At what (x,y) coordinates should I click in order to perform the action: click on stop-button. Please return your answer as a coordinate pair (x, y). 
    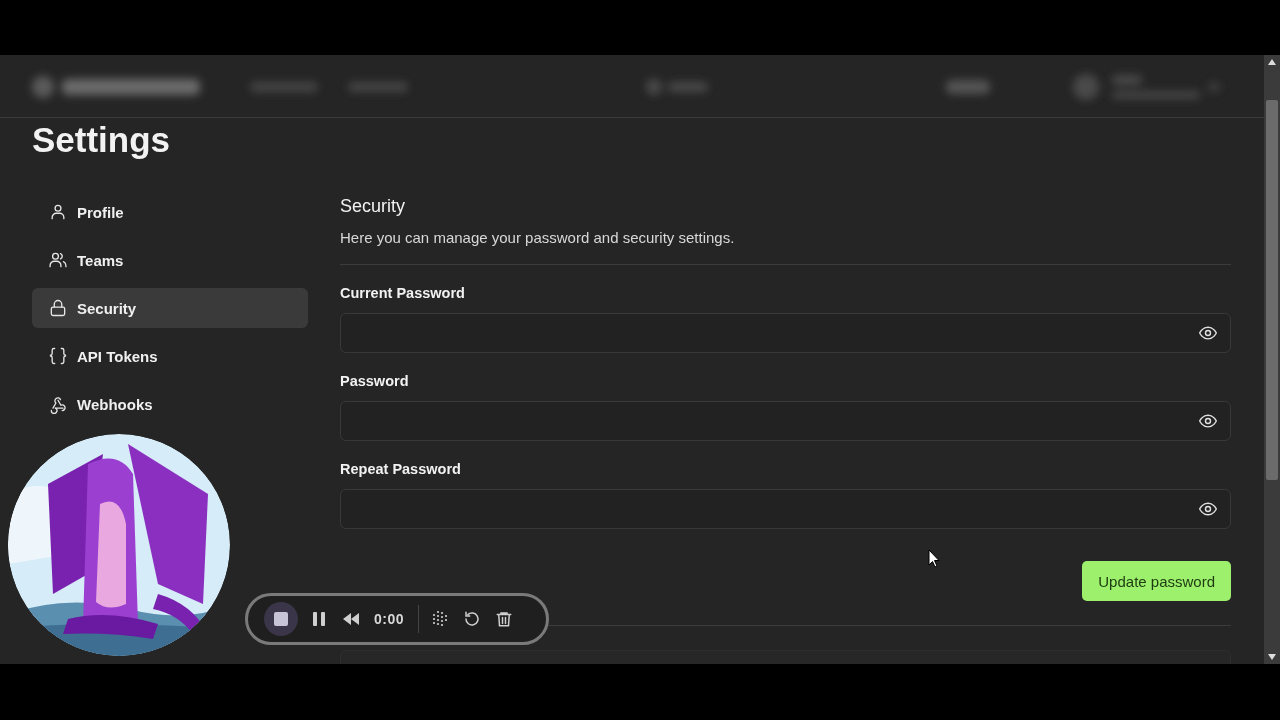
    Looking at the image, I should click on (281, 619).